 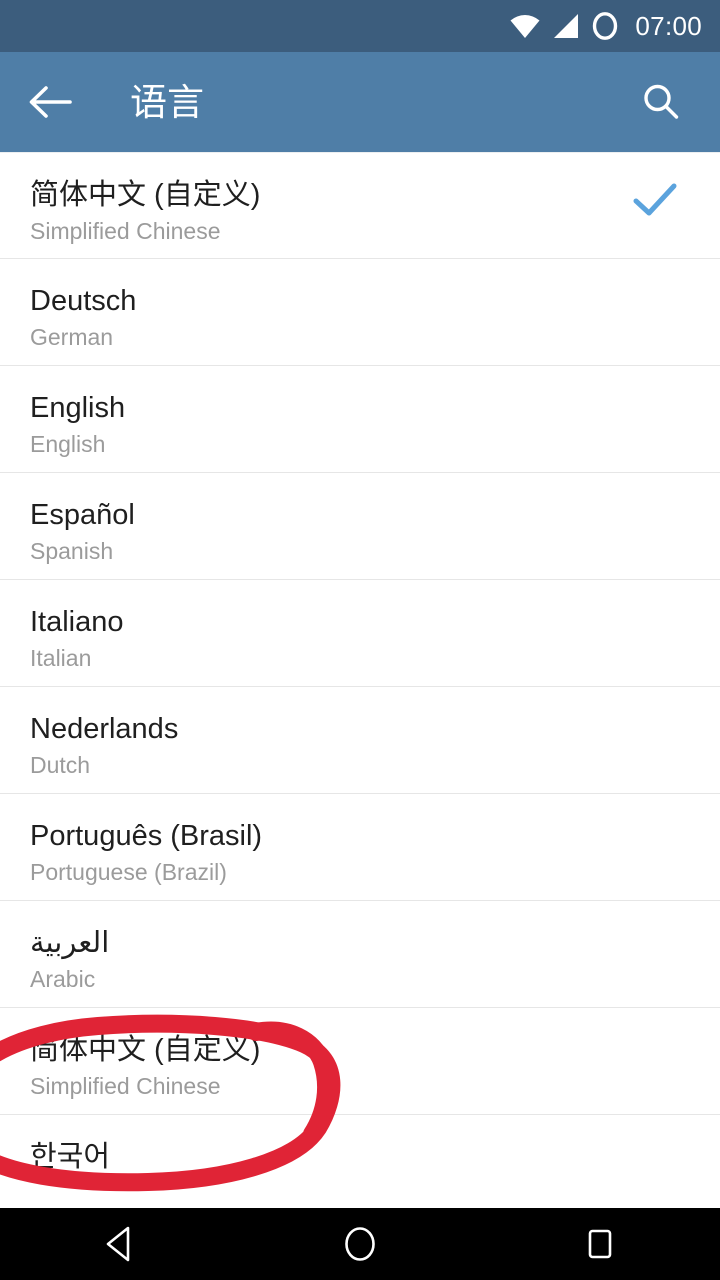 I want to click on status-bar-icons: 07:00, so click(x=605, y=26).